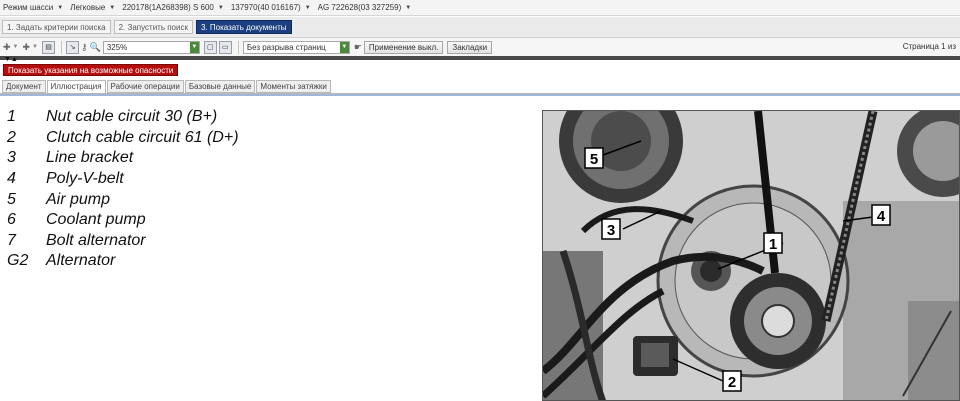 Image resolution: width=960 pixels, height=401 pixels. What do you see at coordinates (96, 220) in the screenshot?
I see `legend-text: Coolant pump` at bounding box center [96, 220].